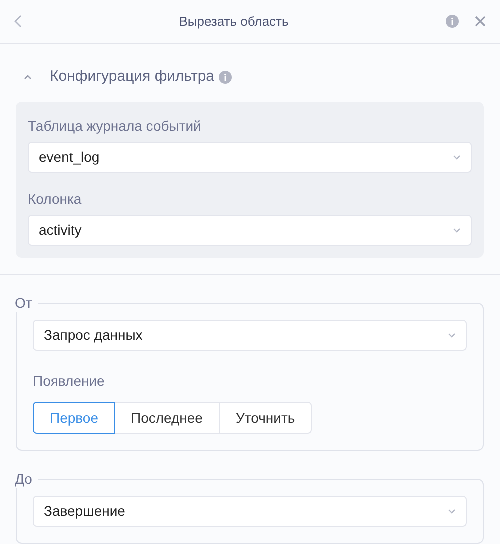 The width and height of the screenshot is (500, 544). I want to click on dropdown: activity, so click(250, 230).